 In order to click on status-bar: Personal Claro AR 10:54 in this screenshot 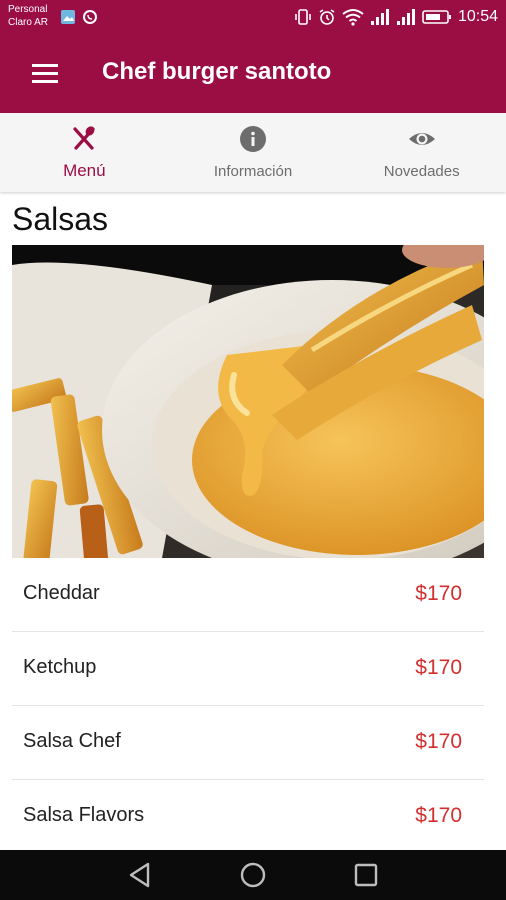, I will do `click(253, 17)`.